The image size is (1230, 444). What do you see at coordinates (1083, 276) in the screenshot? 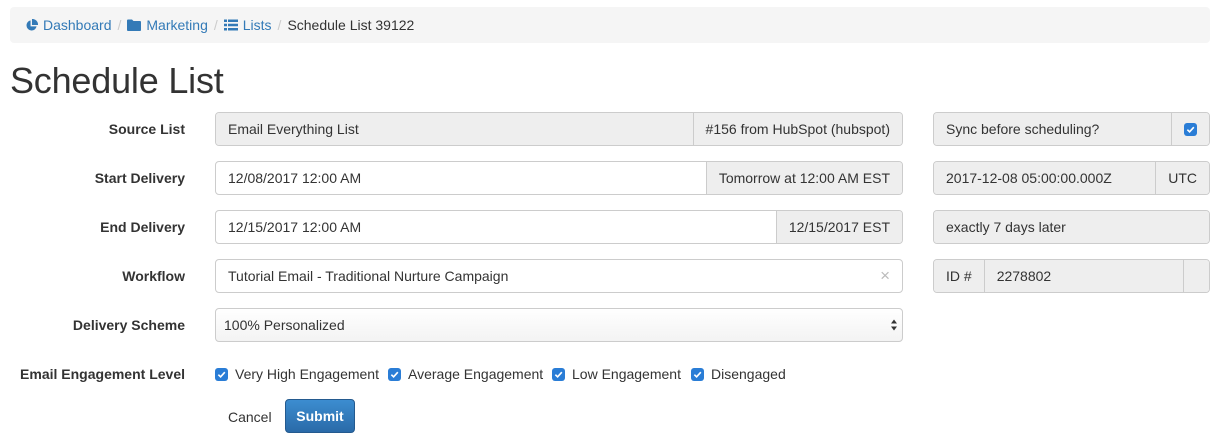
I see `workflow-id-value: 2278802` at bounding box center [1083, 276].